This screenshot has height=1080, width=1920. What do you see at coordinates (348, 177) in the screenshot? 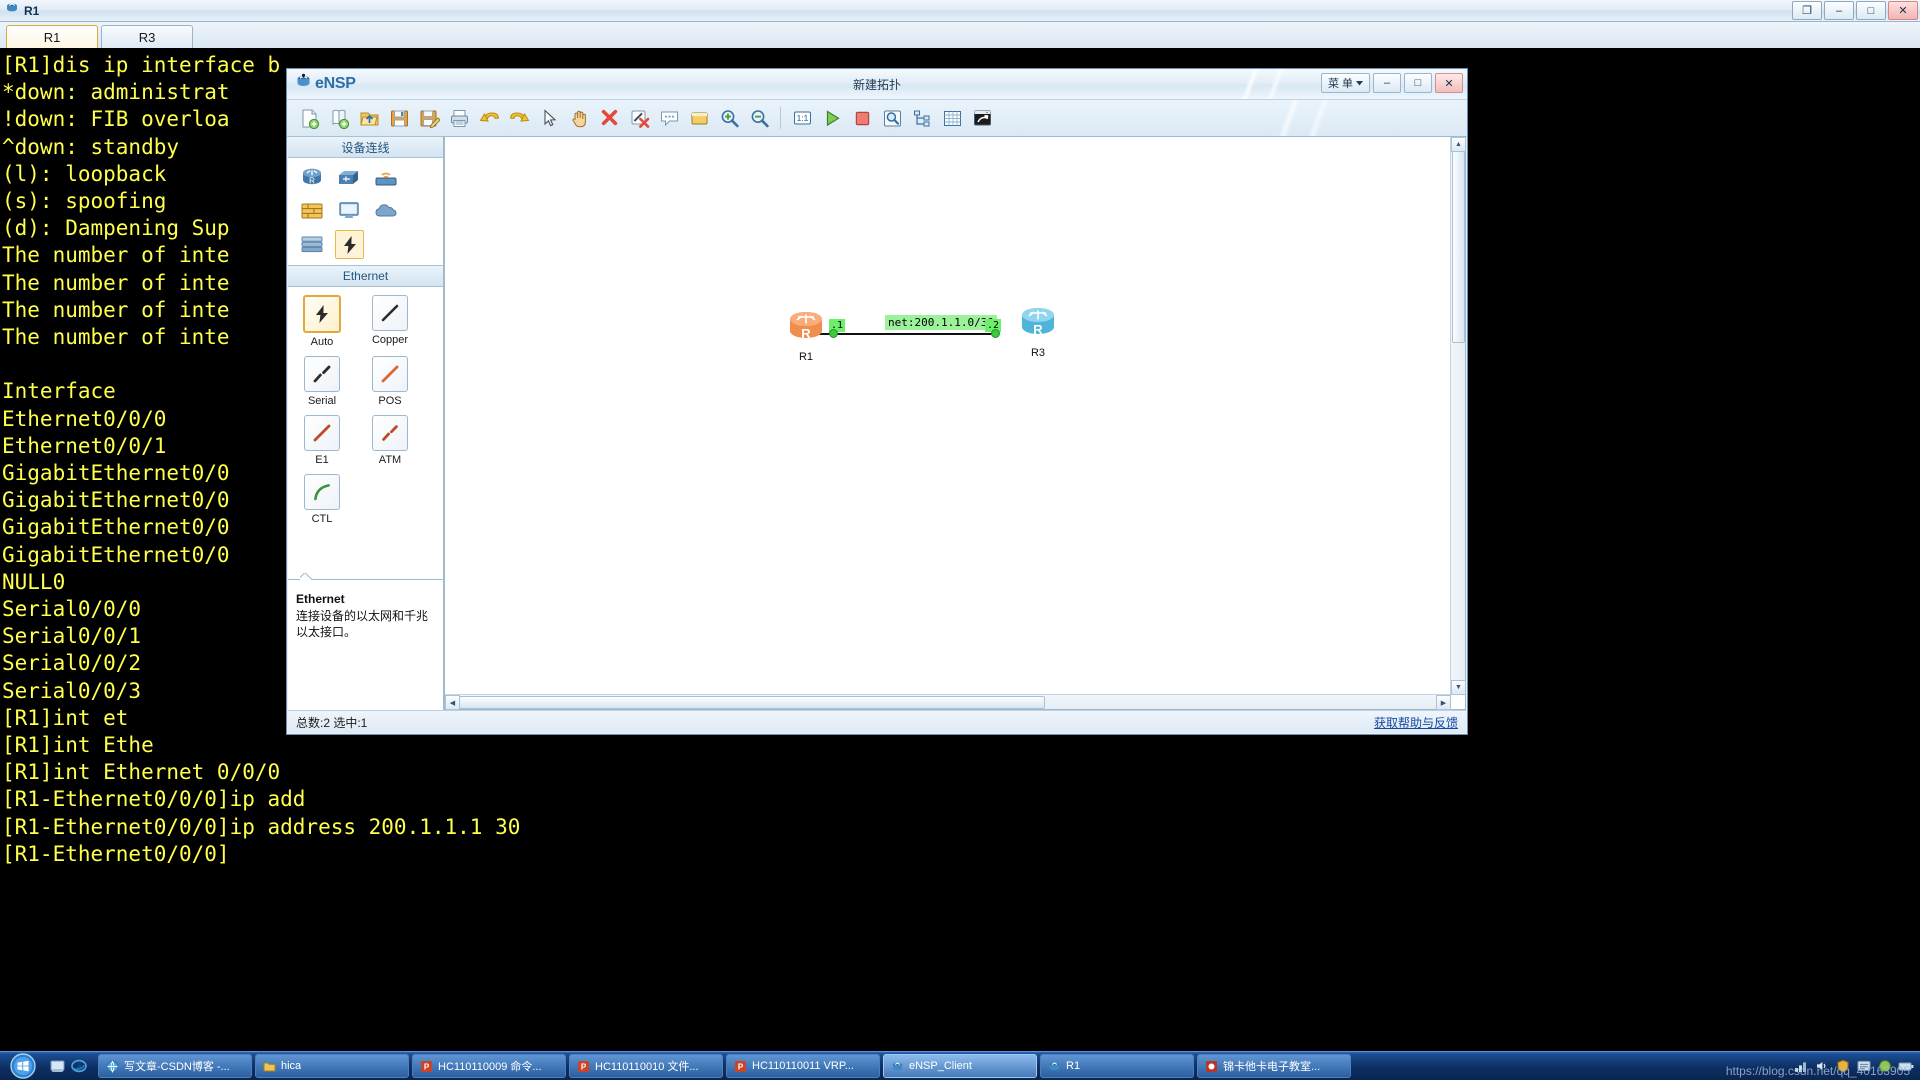
I see `switch-category-icon` at bounding box center [348, 177].